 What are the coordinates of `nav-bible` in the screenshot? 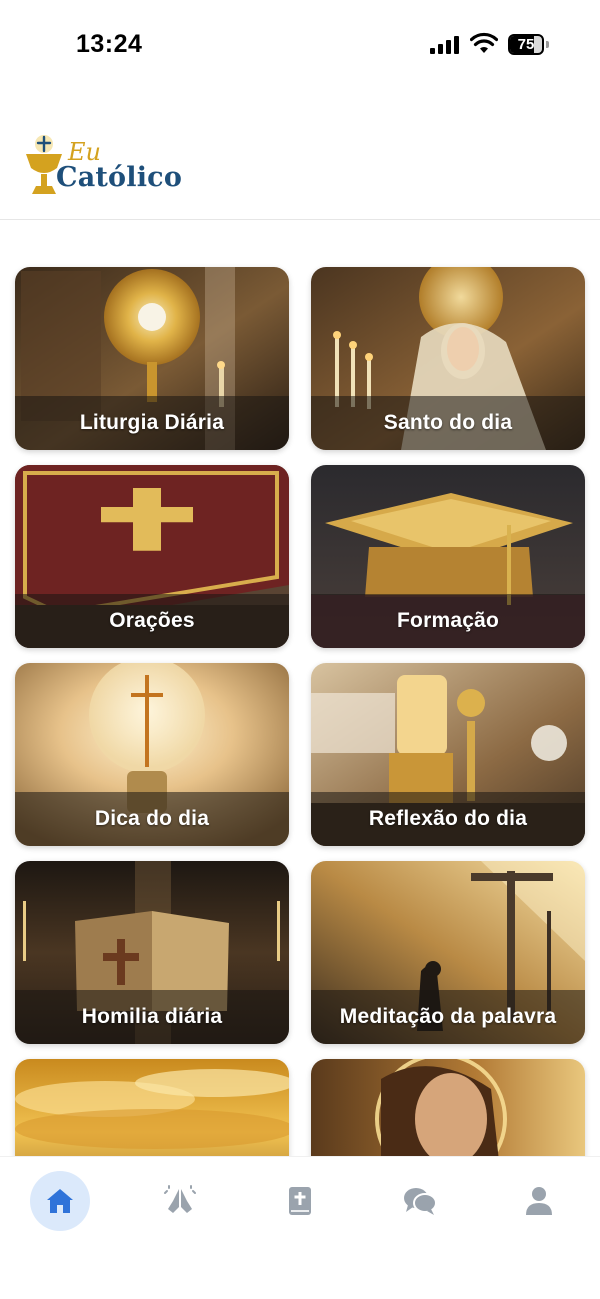 It's located at (300, 1201).